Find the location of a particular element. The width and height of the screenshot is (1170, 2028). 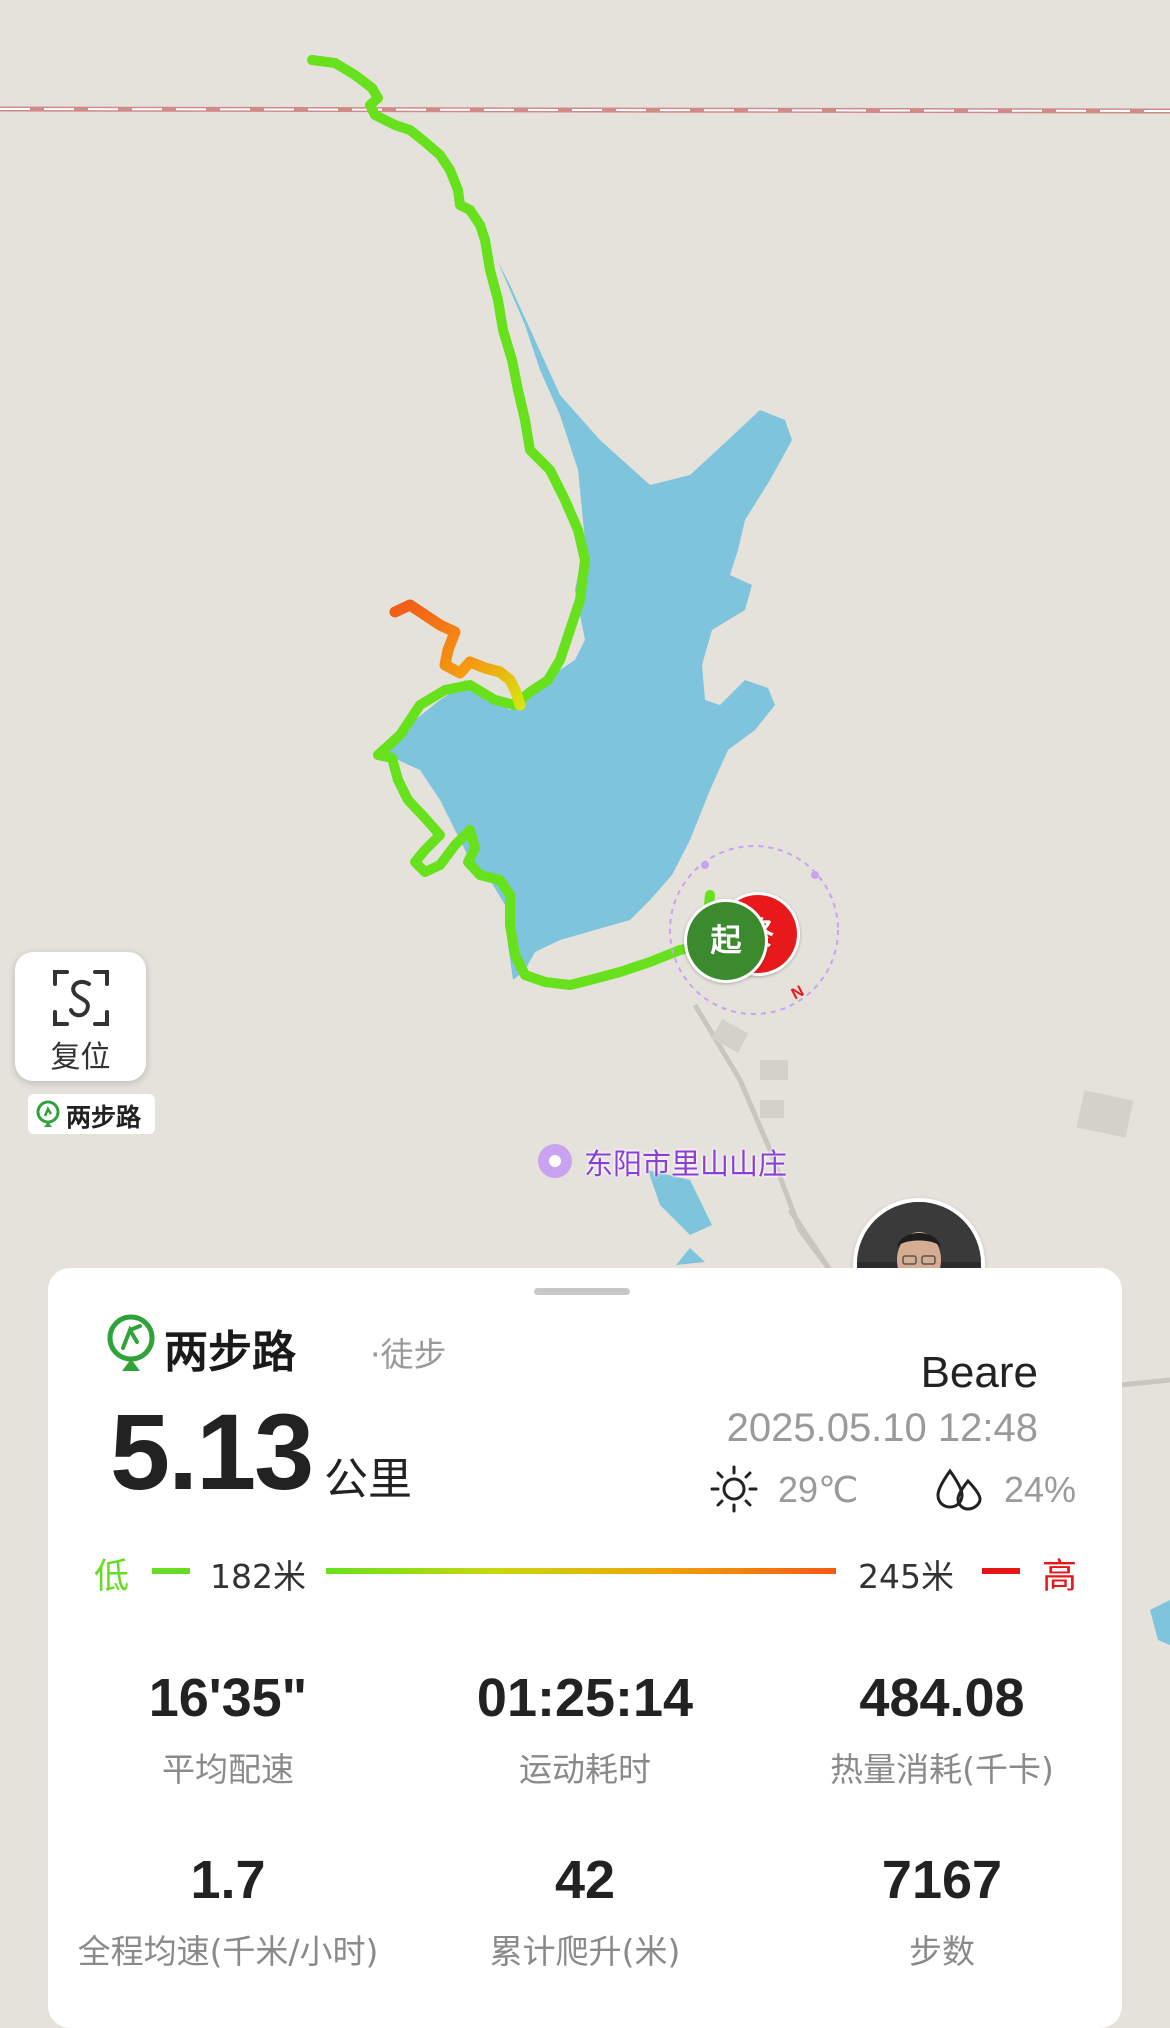

stat-label: 累计爬升(米) is located at coordinates (585, 1951).